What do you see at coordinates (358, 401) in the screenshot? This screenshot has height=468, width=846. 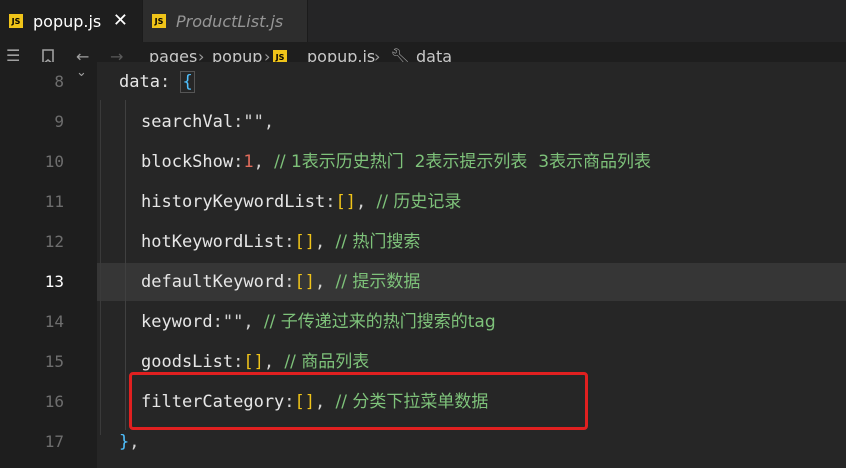 I see `annotation-highlight-box` at bounding box center [358, 401].